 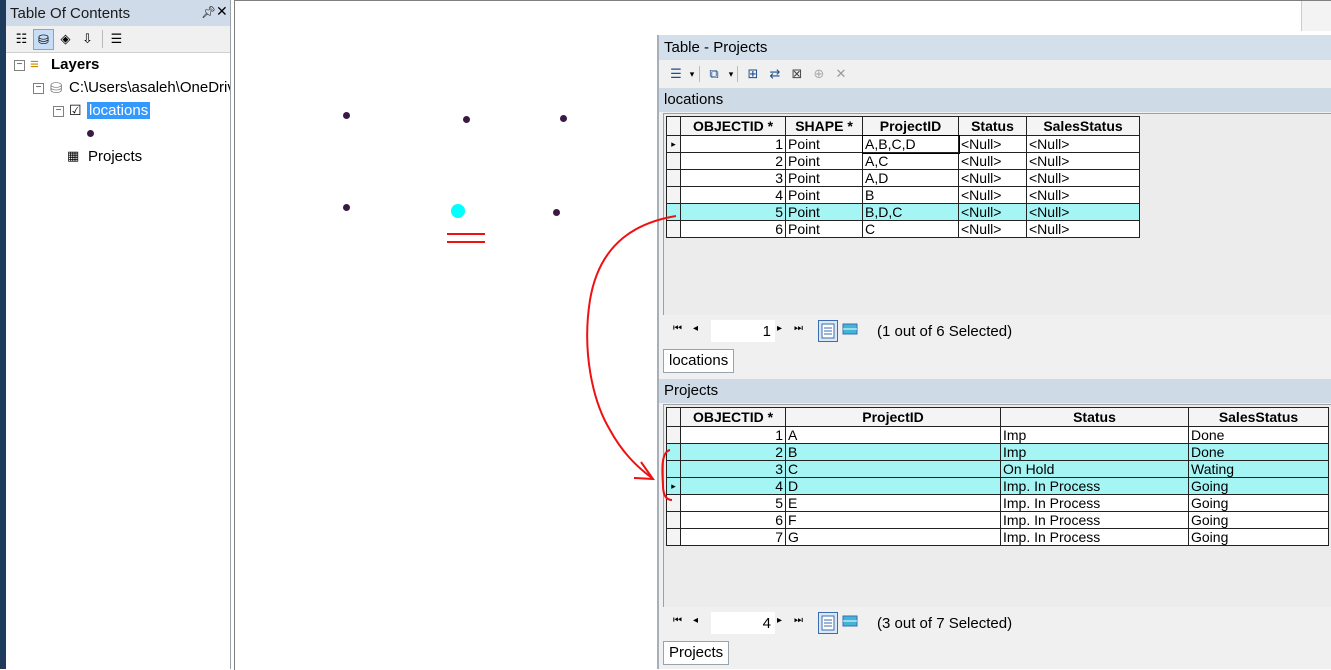 I want to click on zoom-to-selected-icon: ⊕, so click(x=819, y=74).